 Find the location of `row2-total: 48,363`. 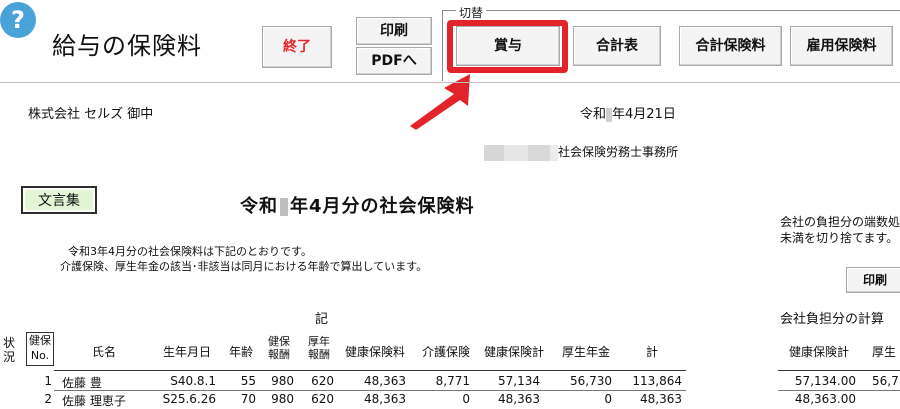

row2-total: 48,363 is located at coordinates (661, 399).